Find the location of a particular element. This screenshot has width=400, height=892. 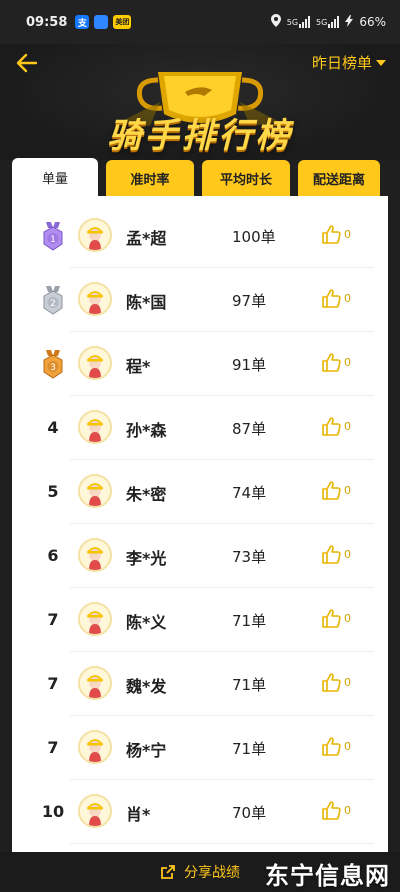

rider-order-count: 97单 is located at coordinates (249, 301).